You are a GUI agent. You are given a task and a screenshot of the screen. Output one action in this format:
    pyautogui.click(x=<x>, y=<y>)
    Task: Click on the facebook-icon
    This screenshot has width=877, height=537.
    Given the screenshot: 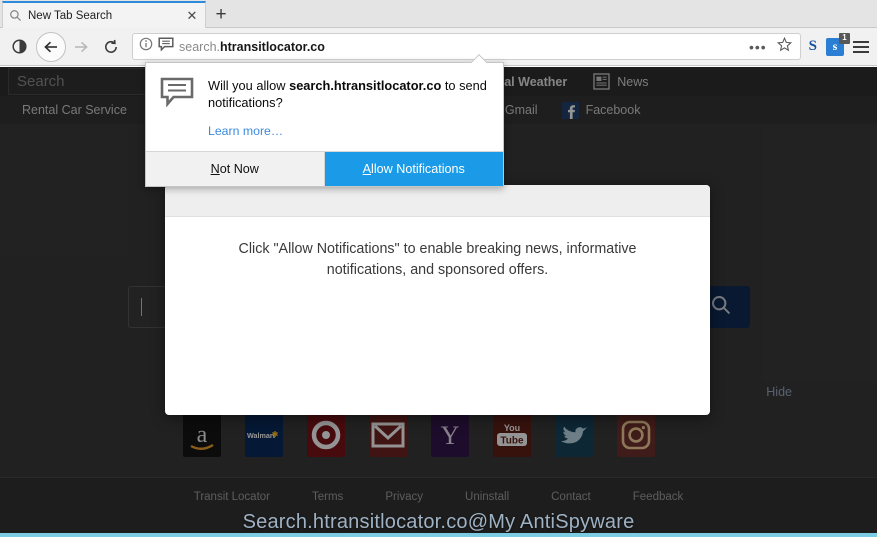 What is the action you would take?
    pyautogui.click(x=570, y=110)
    